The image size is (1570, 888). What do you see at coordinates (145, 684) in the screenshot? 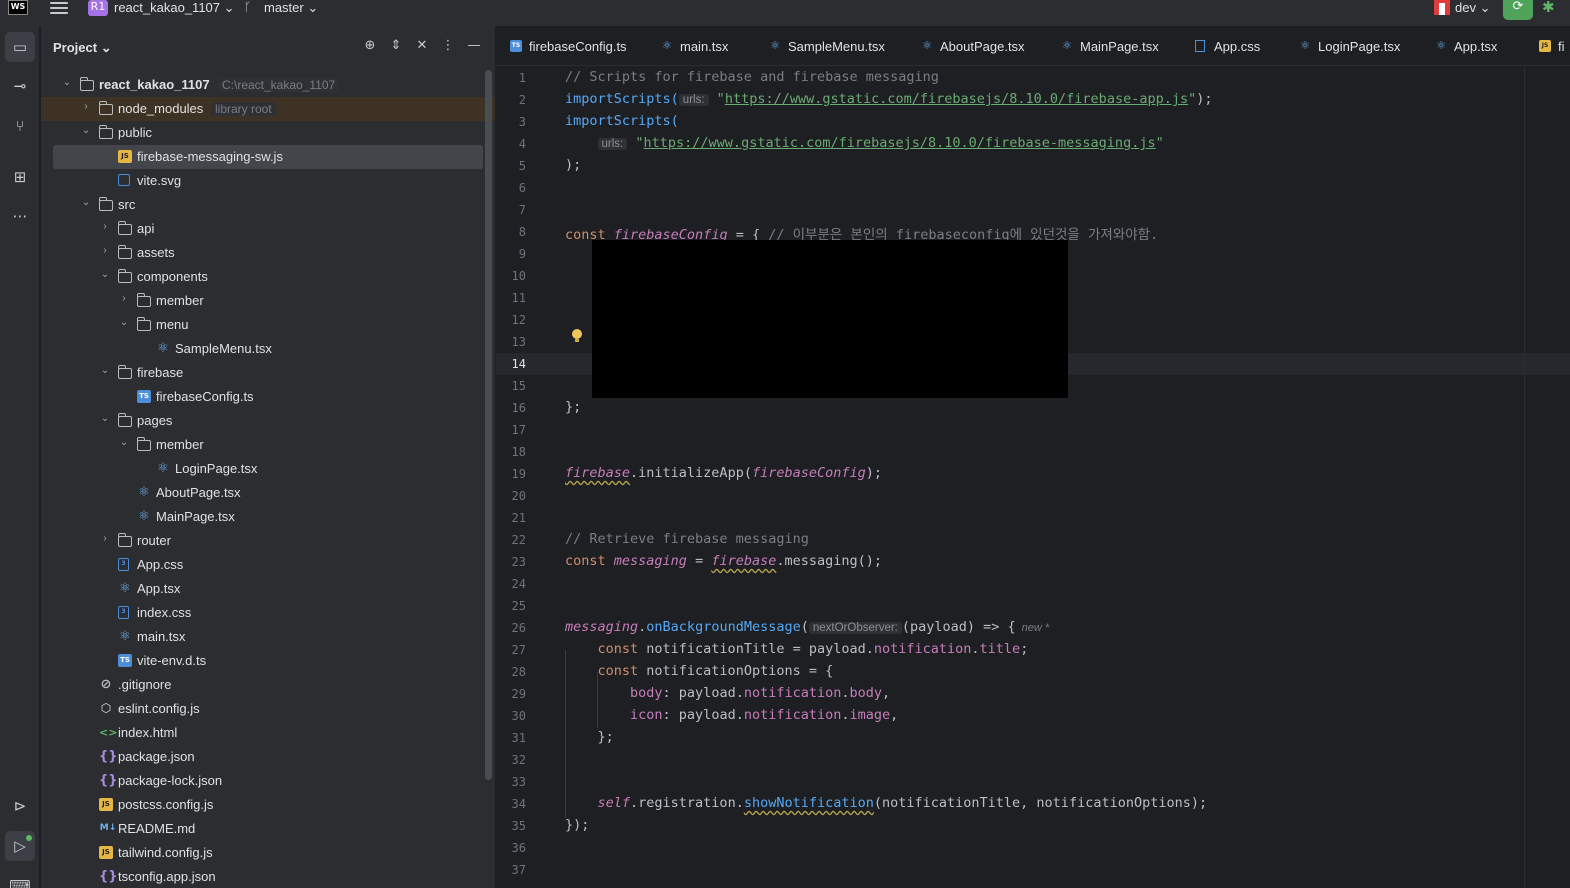
I see `tree-item-label: .gitignore` at bounding box center [145, 684].